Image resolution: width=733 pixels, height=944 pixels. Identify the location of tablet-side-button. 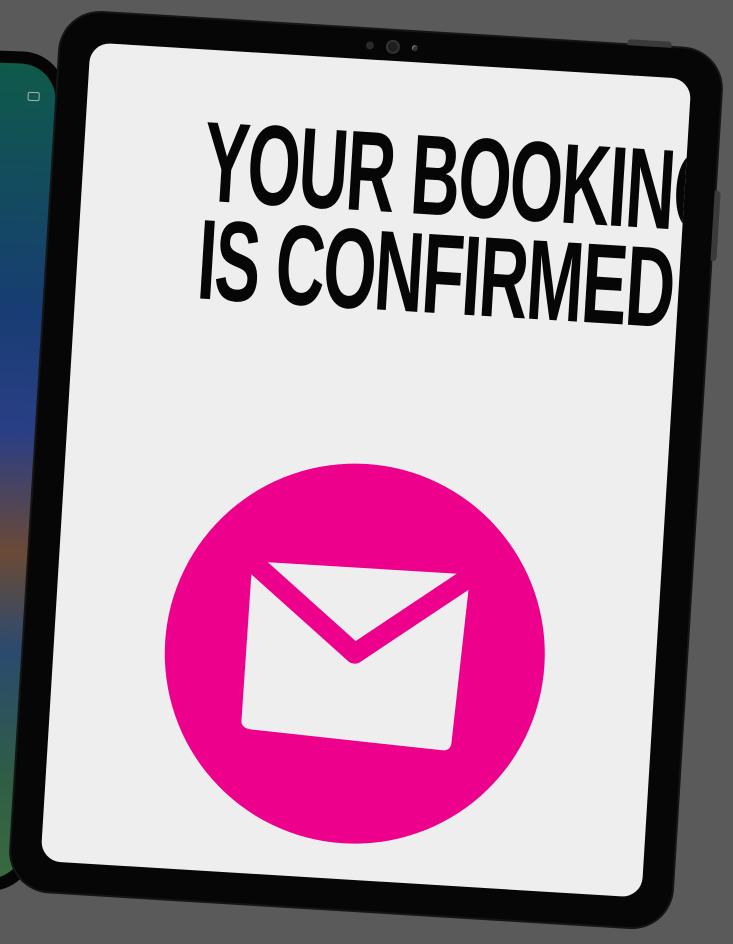
(715, 226).